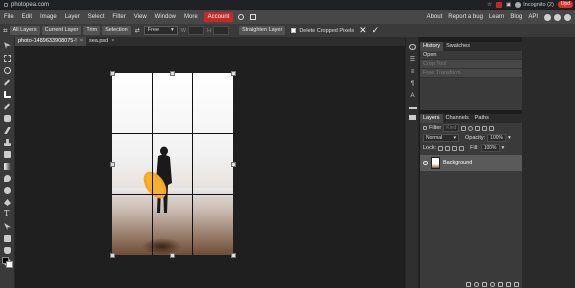 The image size is (575, 288). What do you see at coordinates (92, 30) in the screenshot?
I see `trim-button: Trim` at bounding box center [92, 30].